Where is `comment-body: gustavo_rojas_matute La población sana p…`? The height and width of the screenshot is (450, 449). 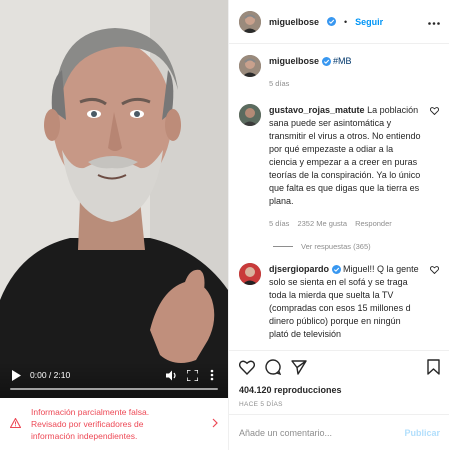 comment-body: gustavo_rojas_matute La población sana p… is located at coordinates (345, 167).